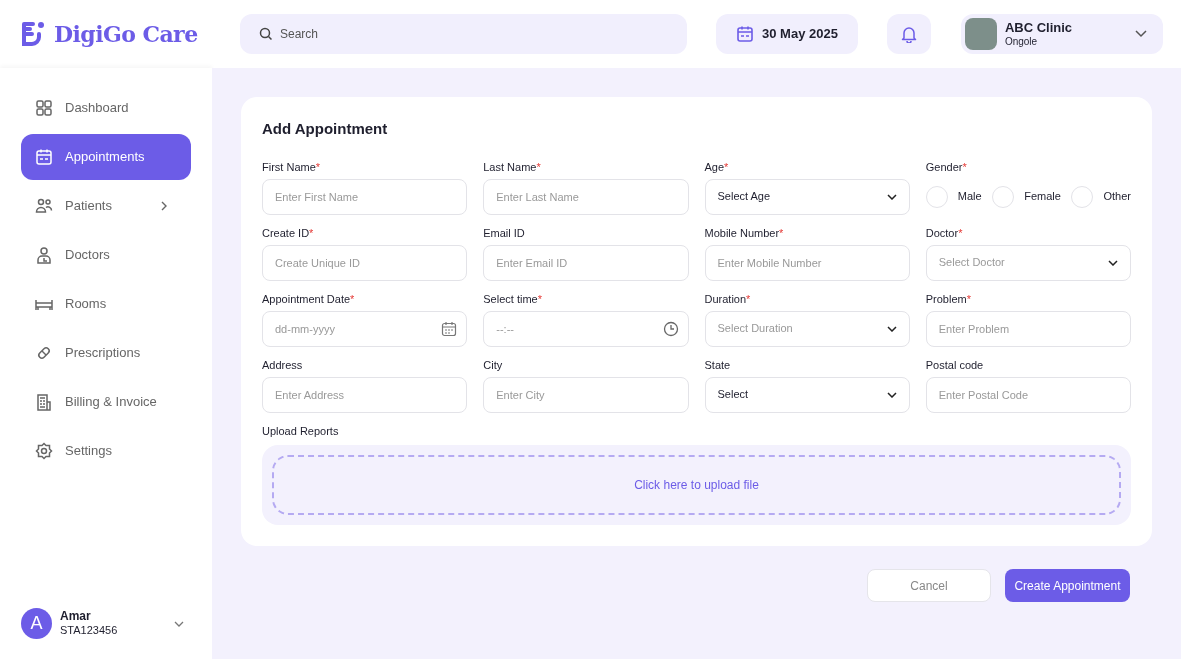 Image resolution: width=1181 pixels, height=659 pixels. Describe the element at coordinates (586, 262) in the screenshot. I see `input-field: Enter Email ID` at that location.